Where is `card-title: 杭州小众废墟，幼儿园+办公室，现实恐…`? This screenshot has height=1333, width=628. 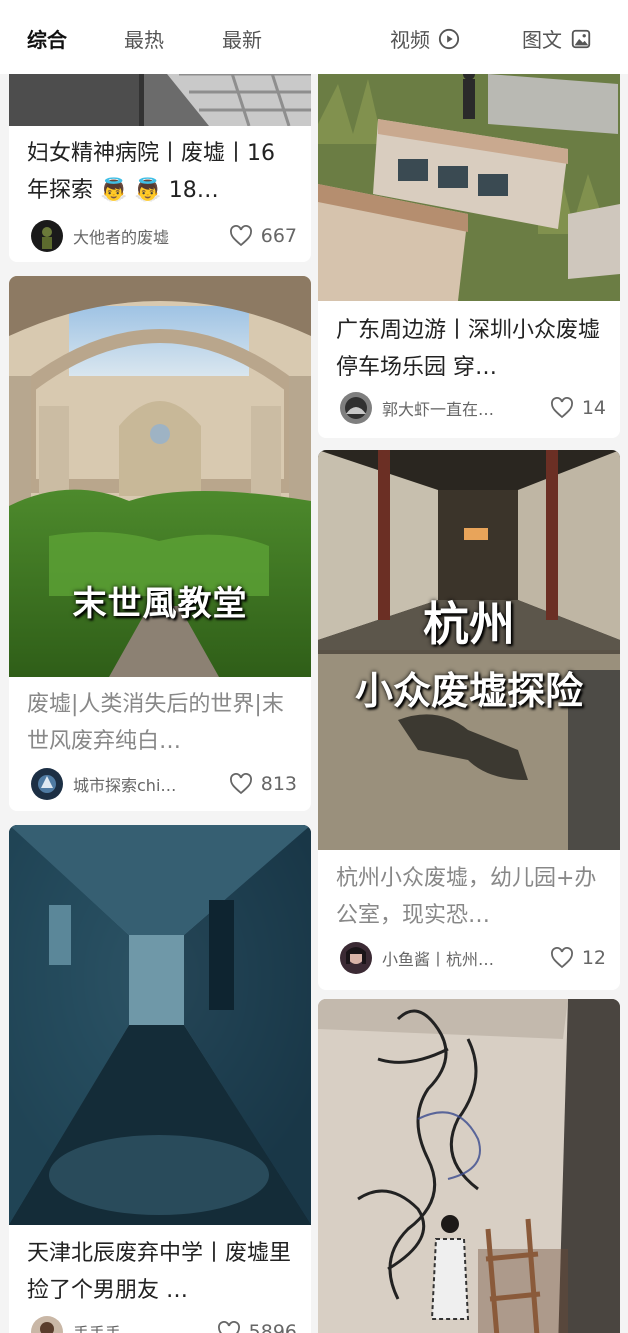
card-title: 杭州小众废墟，幼儿园+办公室，现实恐… is located at coordinates (466, 897).